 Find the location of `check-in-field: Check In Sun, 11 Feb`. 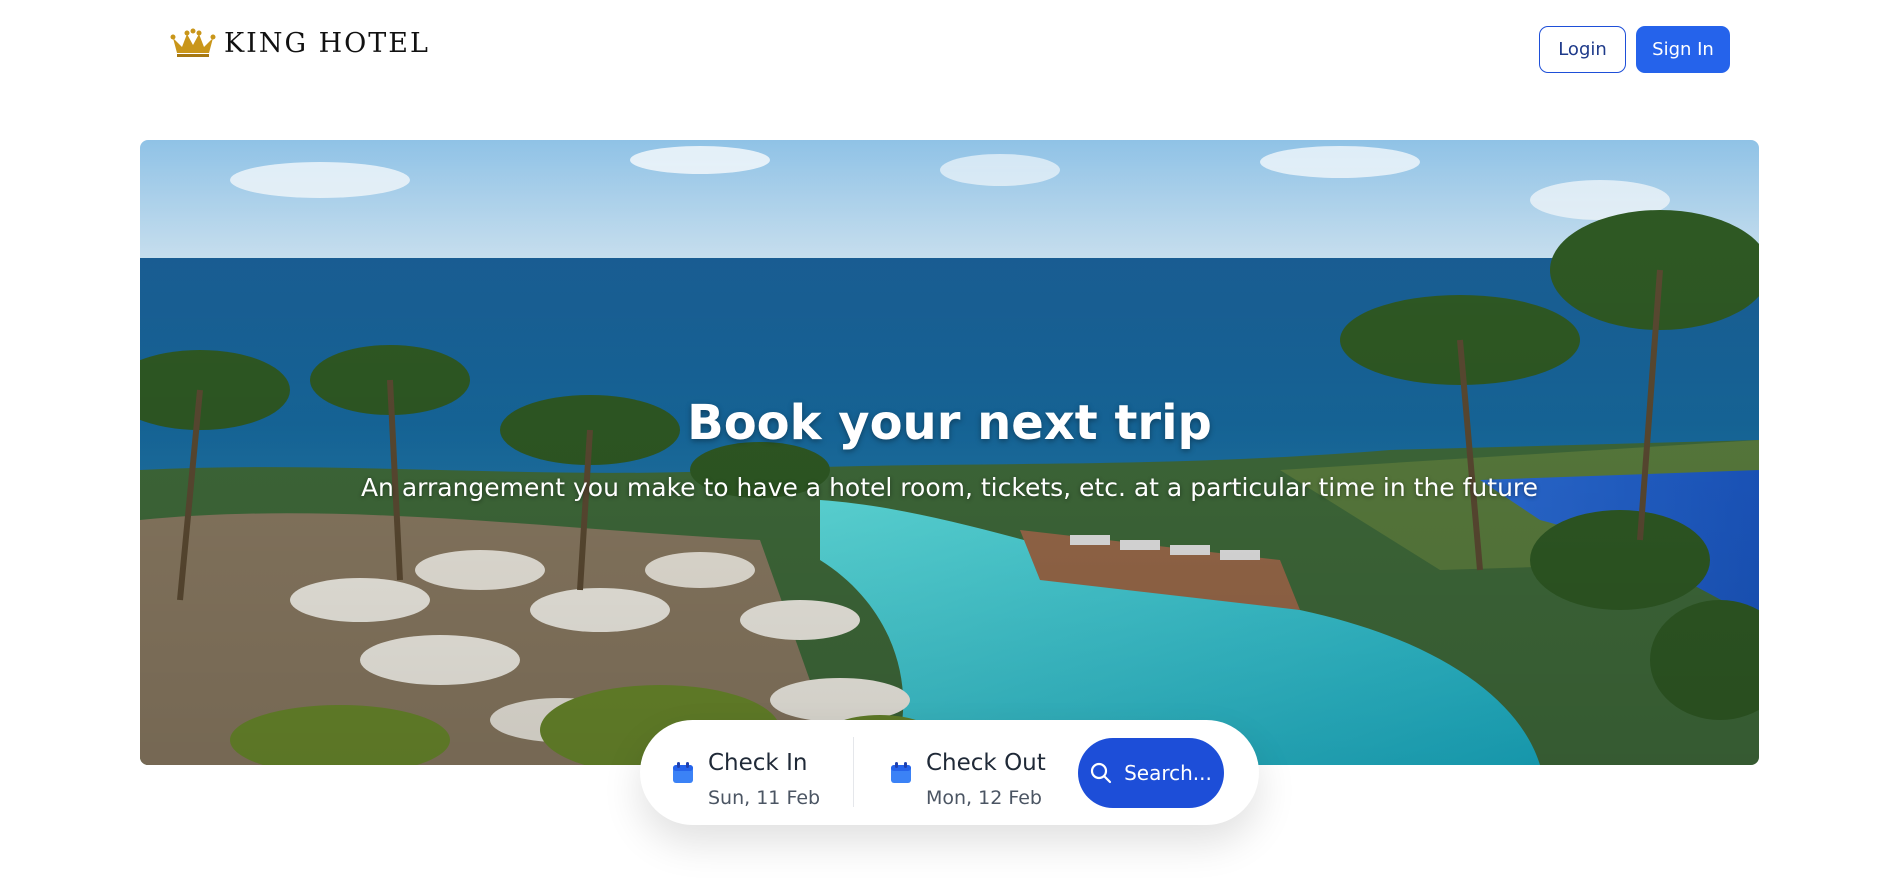

check-in-field: Check In Sun, 11 Feb is located at coordinates (752, 773).